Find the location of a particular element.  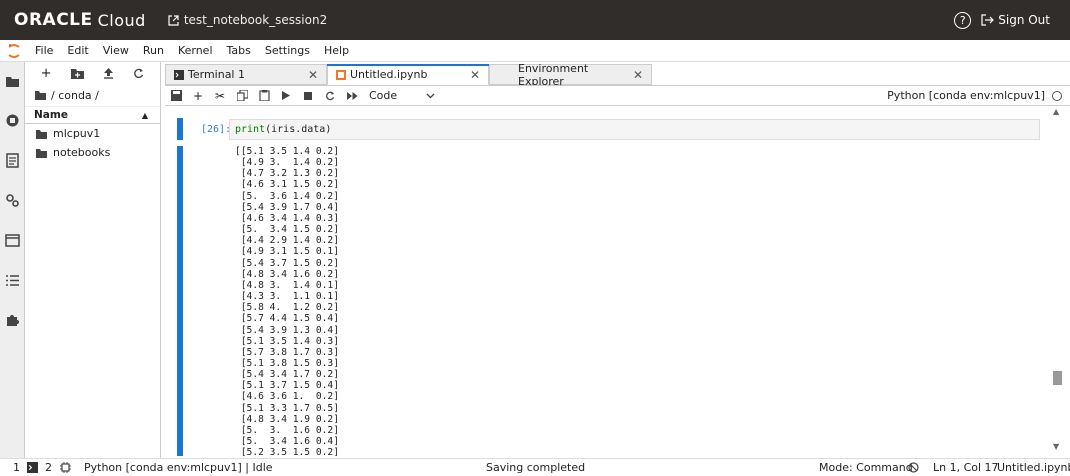

file-browser-toolbar: + is located at coordinates (92, 73).